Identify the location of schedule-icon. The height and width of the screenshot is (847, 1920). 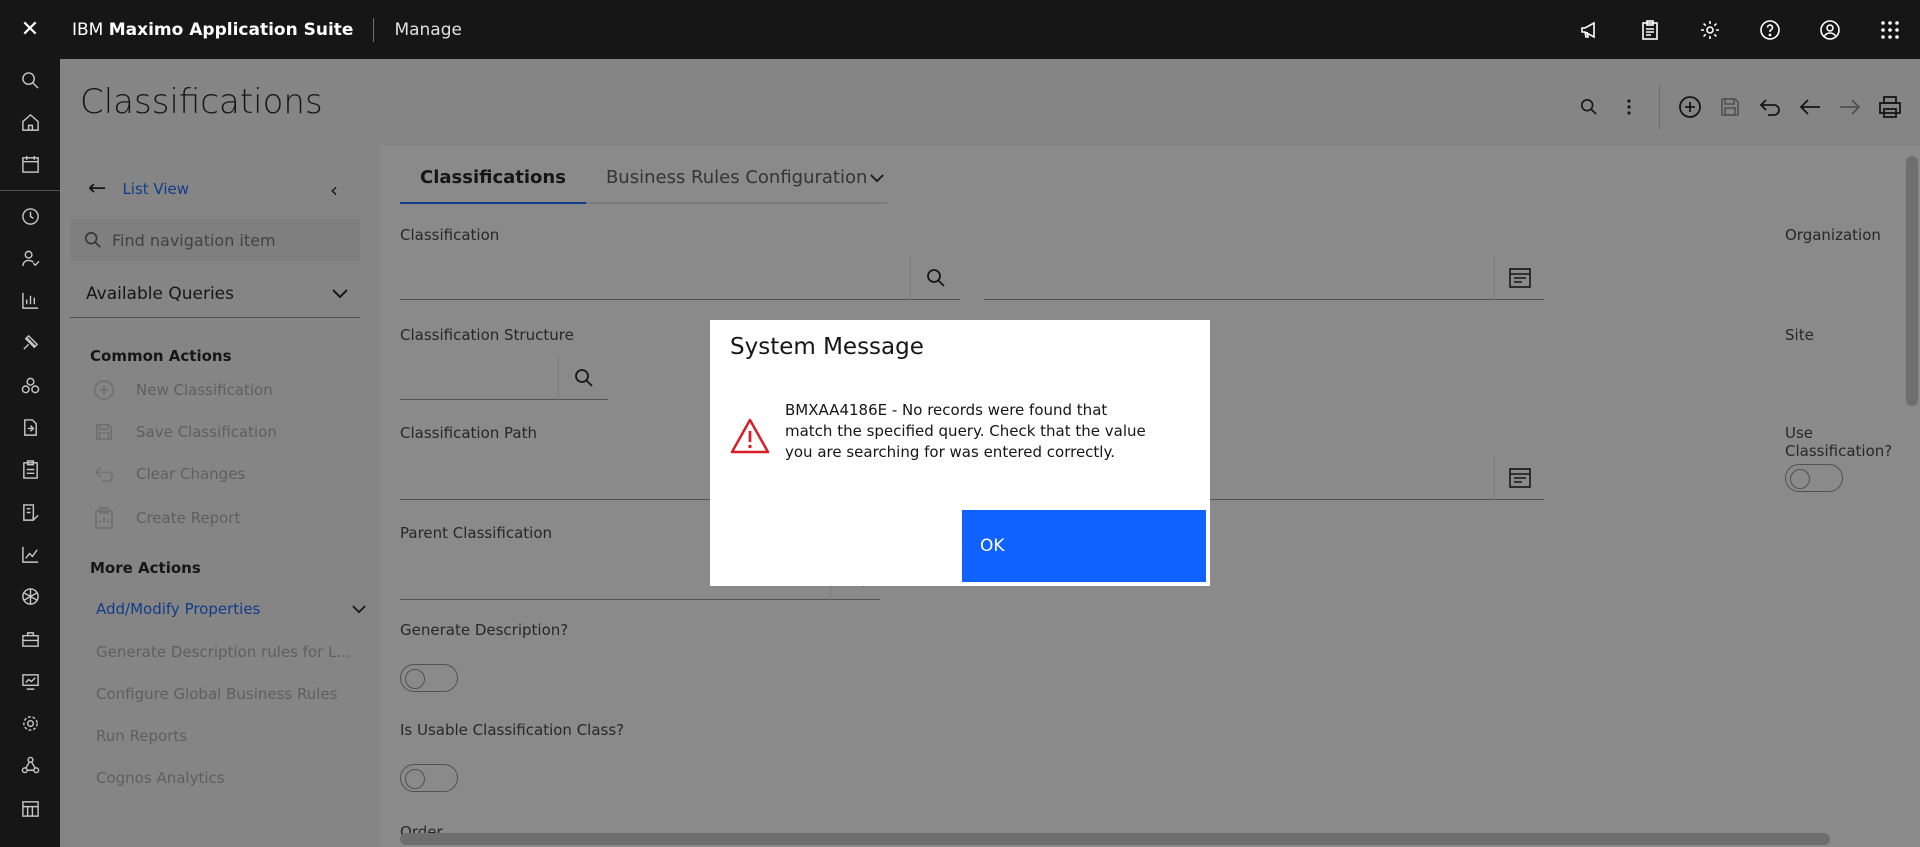
(30, 808).